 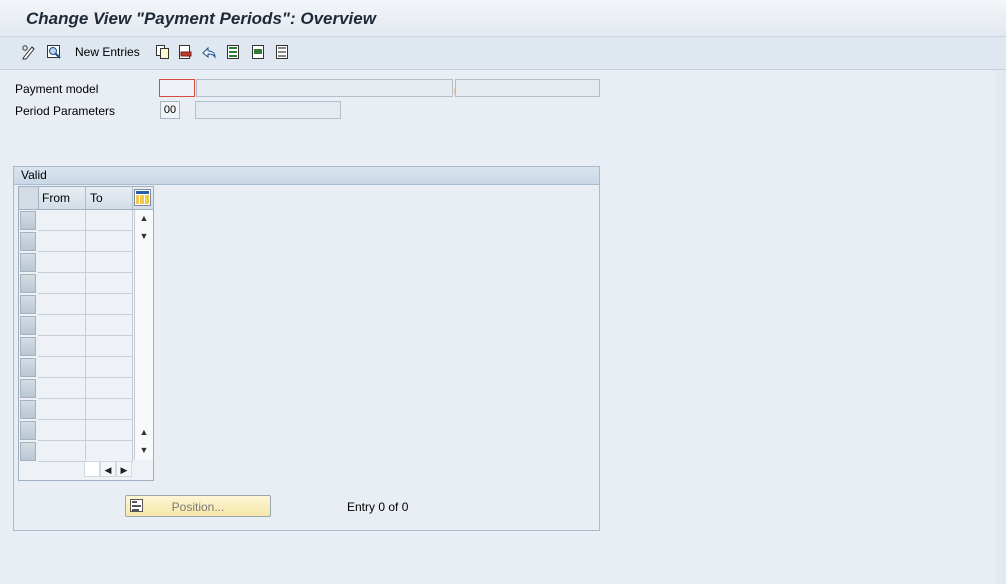 I want to click on hscroll-track, so click(x=92, y=469).